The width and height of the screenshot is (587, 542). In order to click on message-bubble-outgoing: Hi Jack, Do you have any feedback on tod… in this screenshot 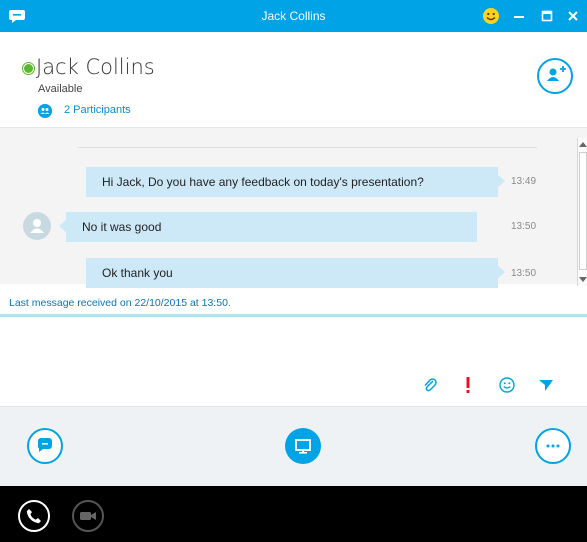, I will do `click(292, 182)`.